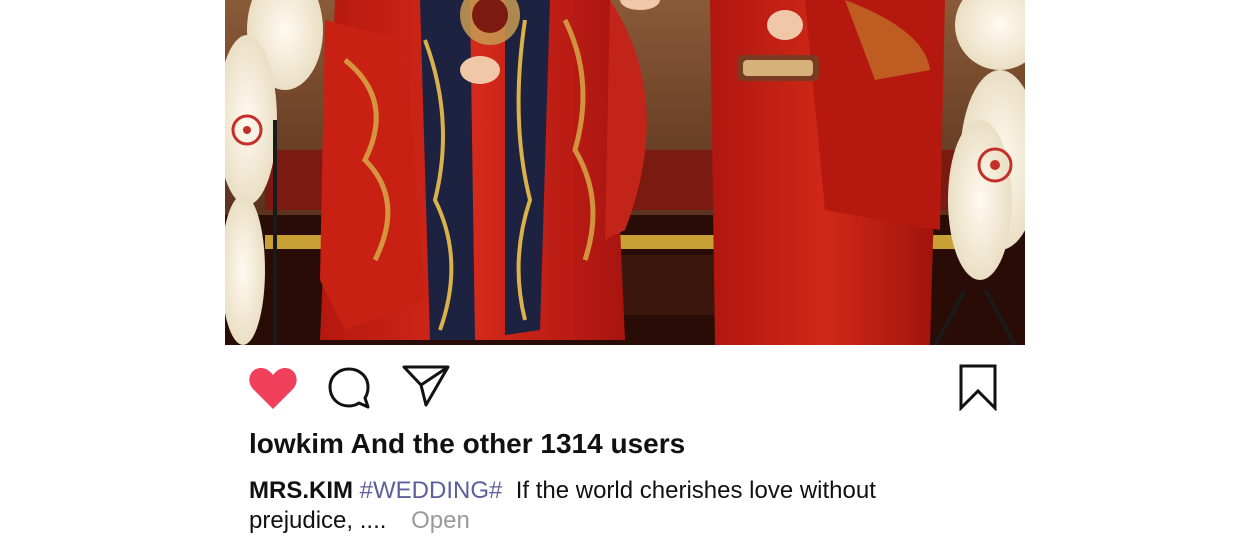 The image size is (1250, 552). What do you see at coordinates (431, 490) in the screenshot?
I see `caption-hashtag: #WEDDING#` at bounding box center [431, 490].